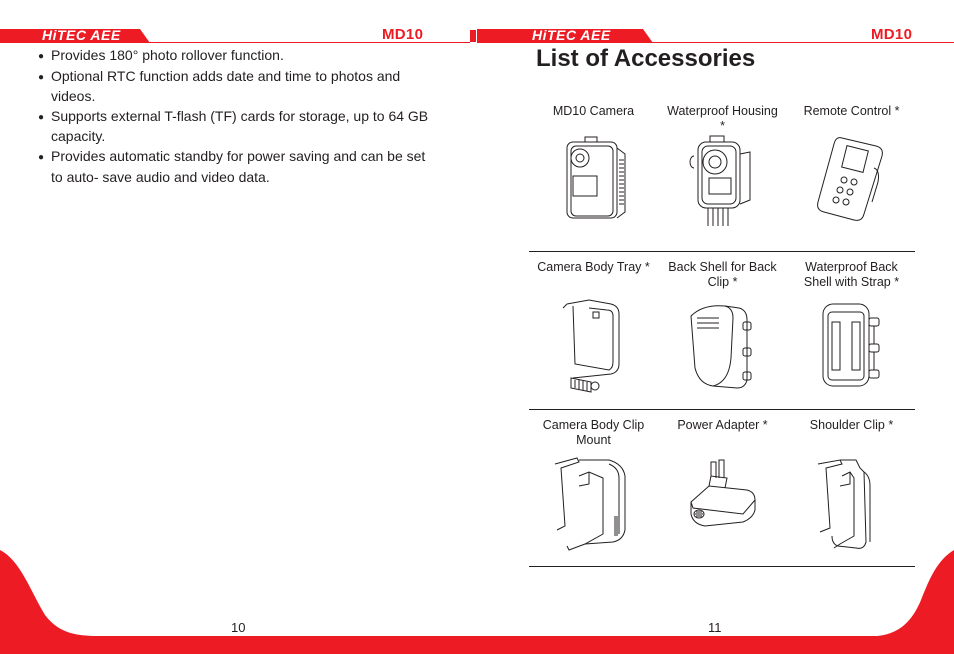  I want to click on footer-red-band, so click(477, 645).